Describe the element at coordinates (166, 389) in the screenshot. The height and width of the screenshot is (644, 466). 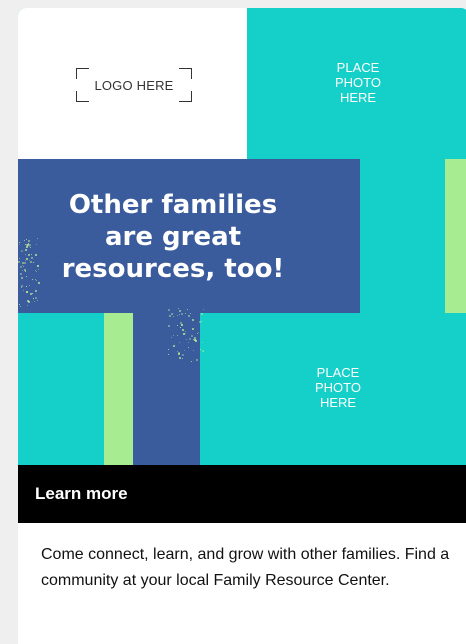
I see `decorative-blue-pillar` at that location.